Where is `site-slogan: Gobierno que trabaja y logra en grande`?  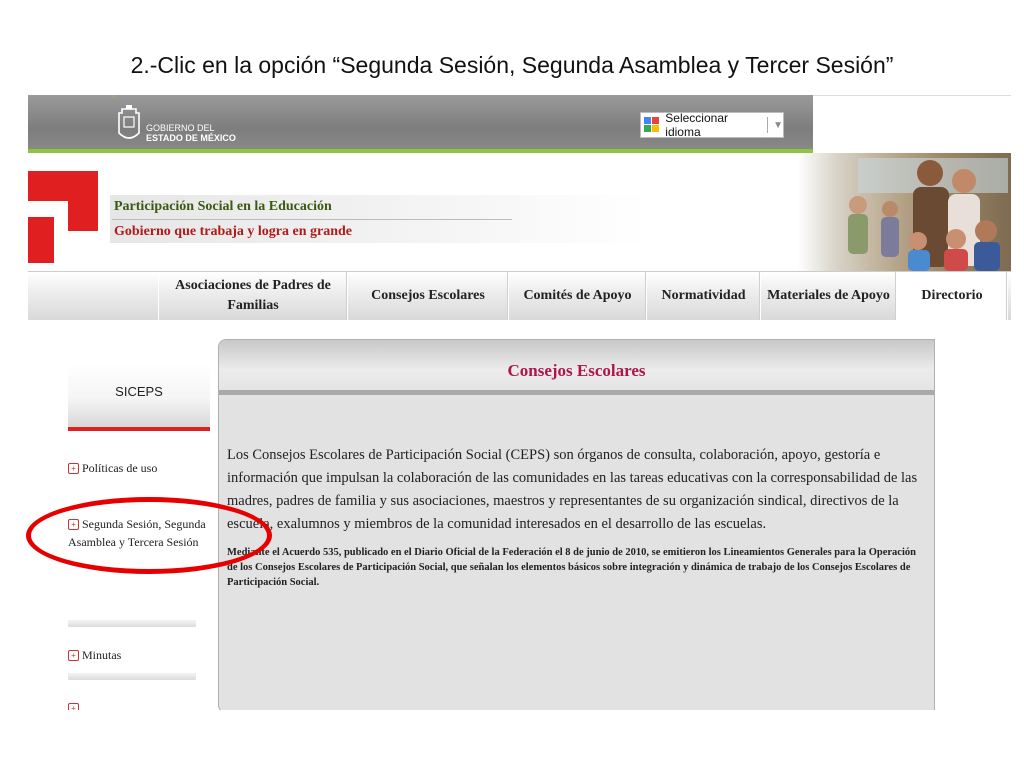
site-slogan: Gobierno que trabaja y logra en grande is located at coordinates (233, 231).